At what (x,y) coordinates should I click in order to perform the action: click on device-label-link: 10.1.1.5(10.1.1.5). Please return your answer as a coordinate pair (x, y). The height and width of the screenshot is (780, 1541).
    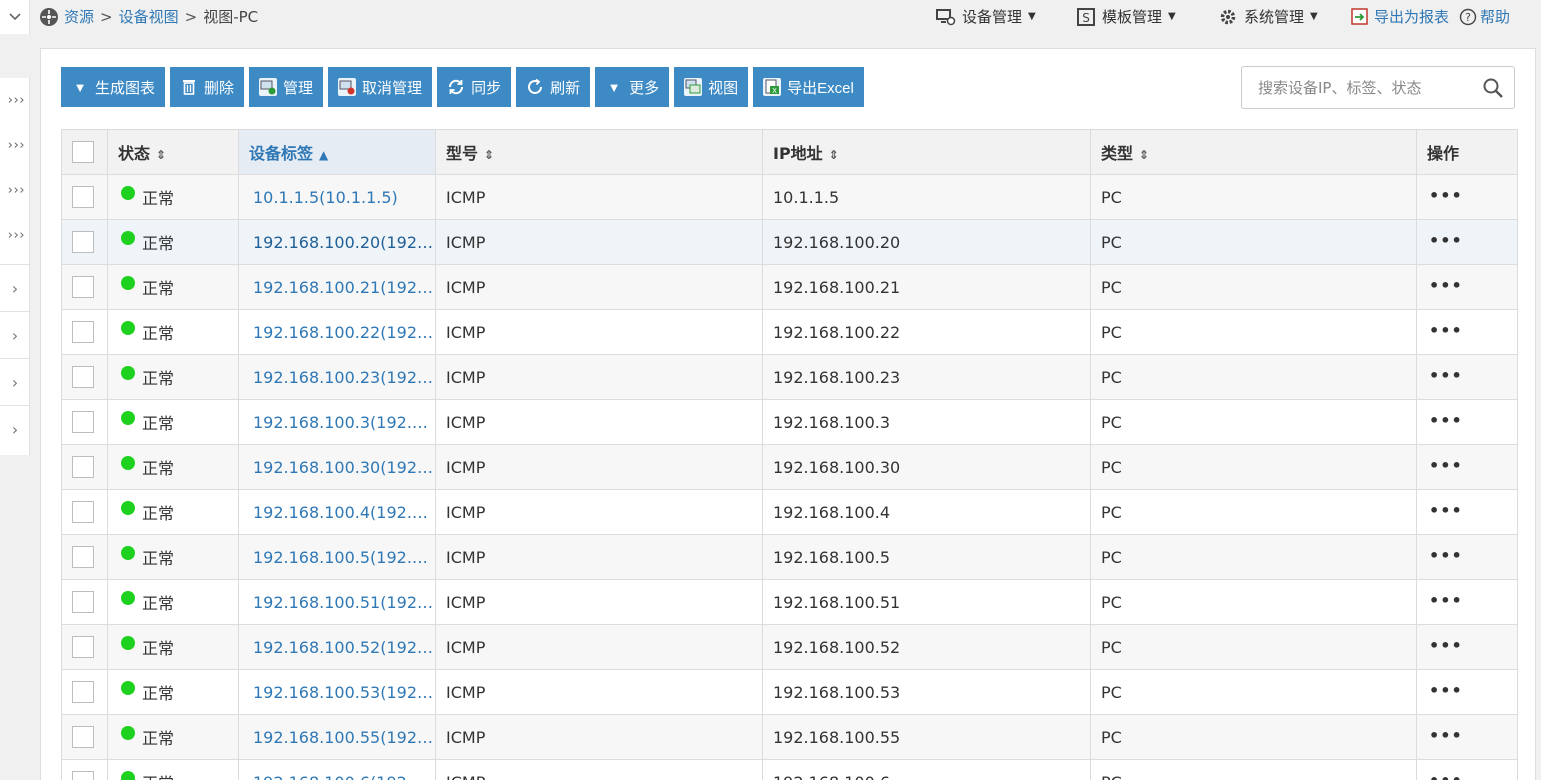
    Looking at the image, I should click on (337, 197).